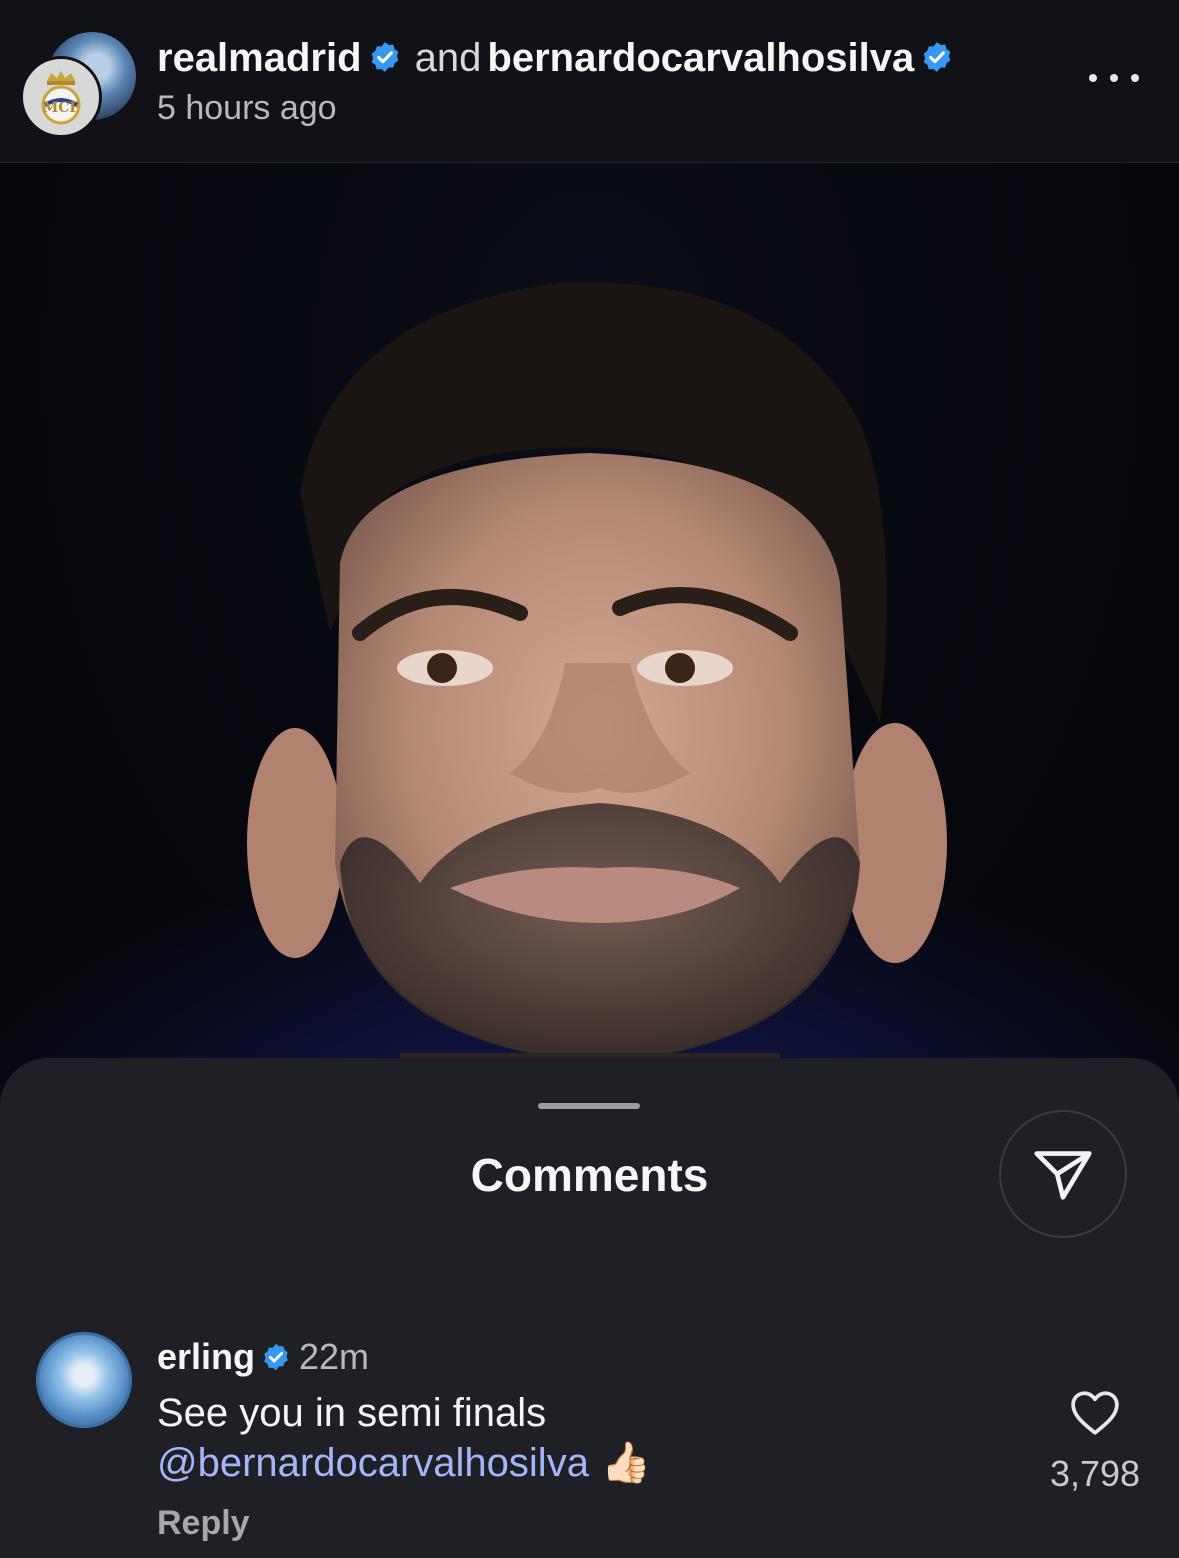 This screenshot has width=1179, height=1558. Describe the element at coordinates (247, 108) in the screenshot. I see `post-timestamp: 5 hours ago` at that location.